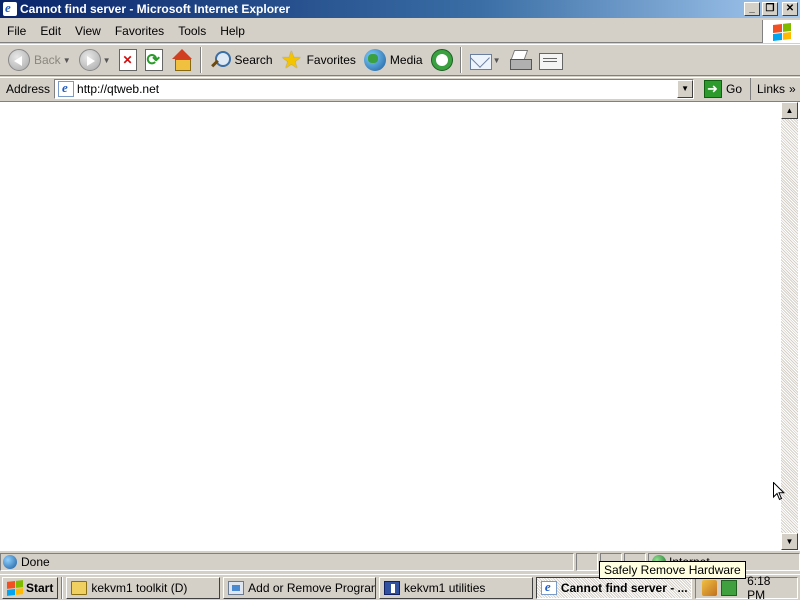 This screenshot has width=800, height=600. I want to click on refresh-icon, so click(153, 60).